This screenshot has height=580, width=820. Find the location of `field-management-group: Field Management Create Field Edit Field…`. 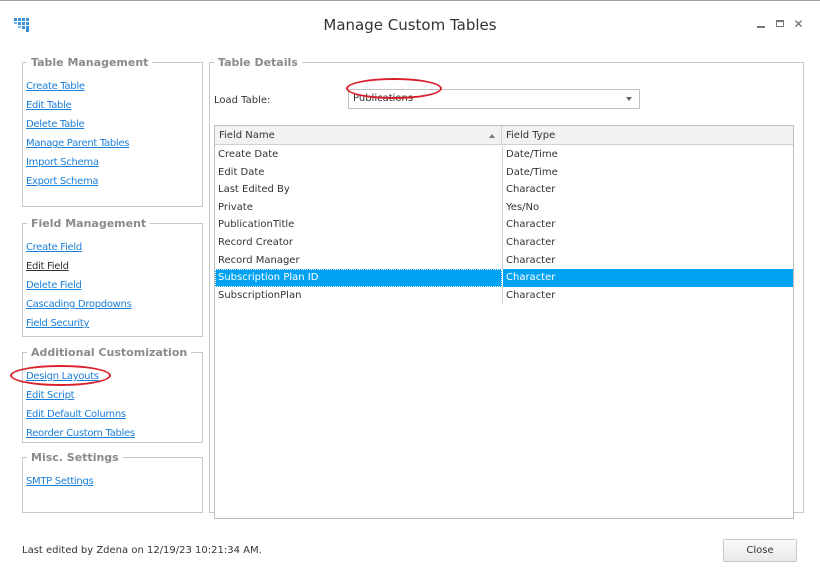

field-management-group: Field Management Create Field Edit Field… is located at coordinates (112, 277).